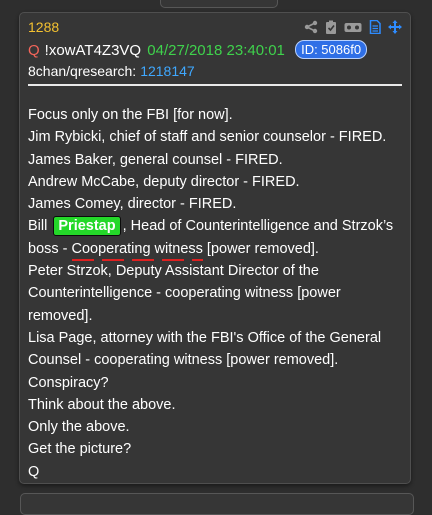  What do you see at coordinates (217, 504) in the screenshot?
I see `next-post-edge` at bounding box center [217, 504].